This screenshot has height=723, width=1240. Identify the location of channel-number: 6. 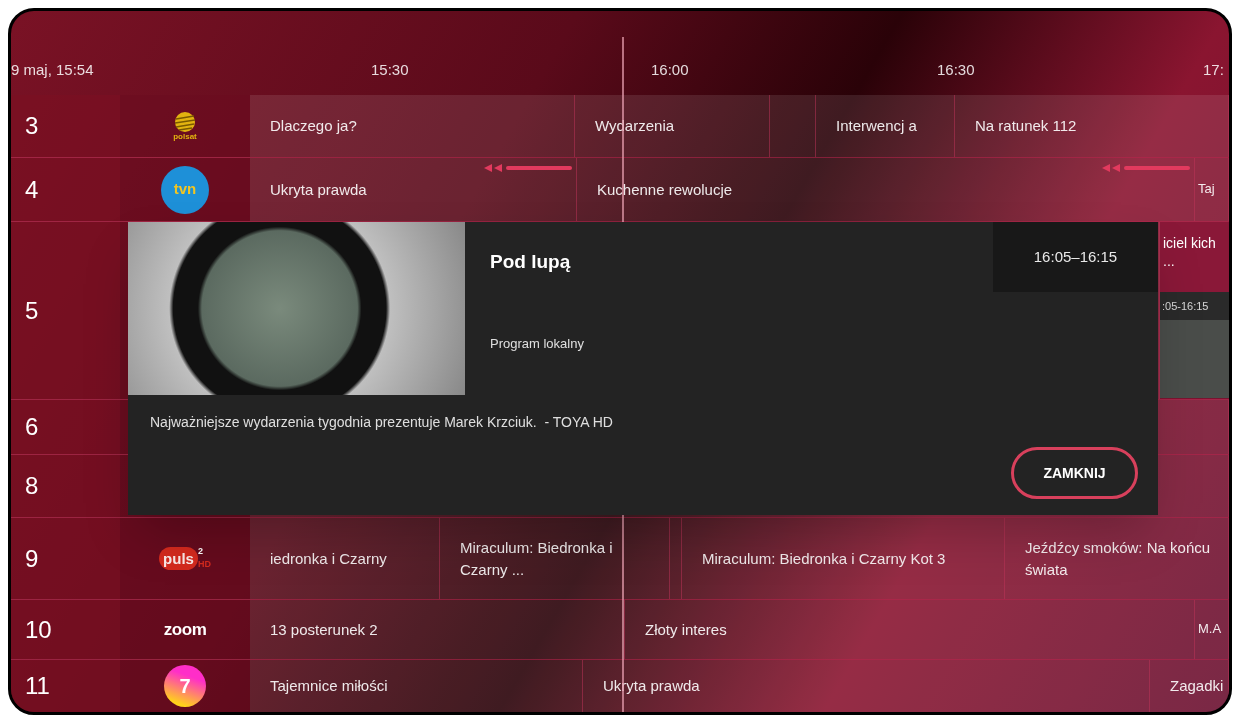
(32, 427).